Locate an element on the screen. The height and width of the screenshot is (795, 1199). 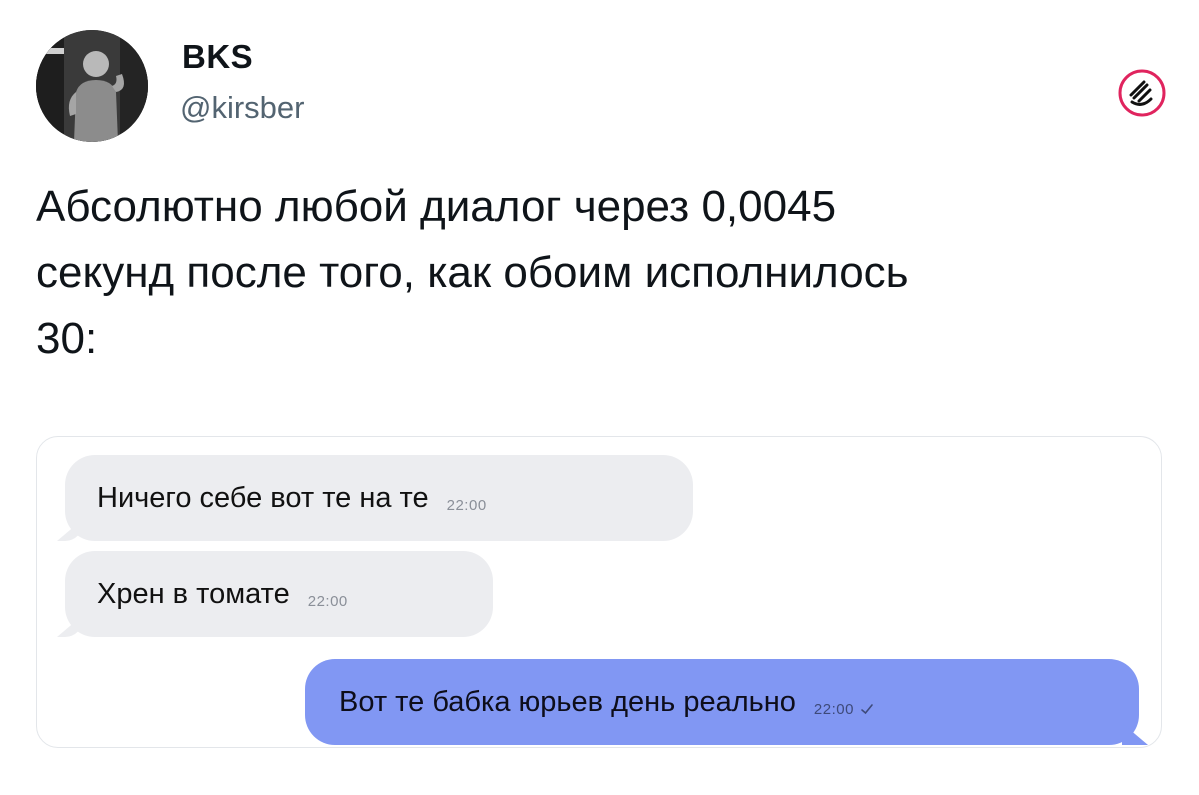
check-icon is located at coordinates (867, 709).